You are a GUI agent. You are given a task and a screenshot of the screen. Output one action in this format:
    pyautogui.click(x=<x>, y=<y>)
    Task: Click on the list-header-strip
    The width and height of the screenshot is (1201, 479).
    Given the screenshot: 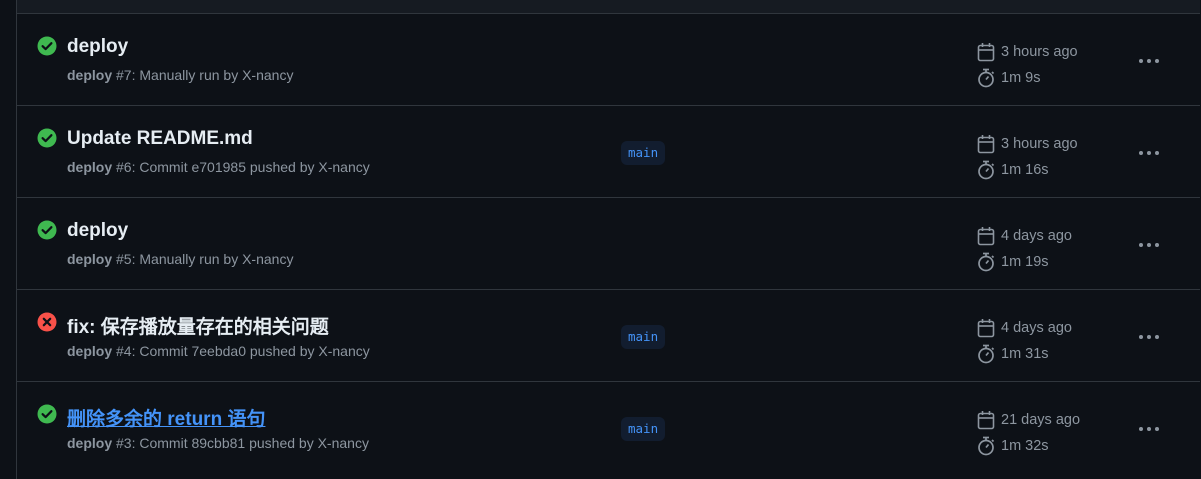 What is the action you would take?
    pyautogui.click(x=608, y=7)
    